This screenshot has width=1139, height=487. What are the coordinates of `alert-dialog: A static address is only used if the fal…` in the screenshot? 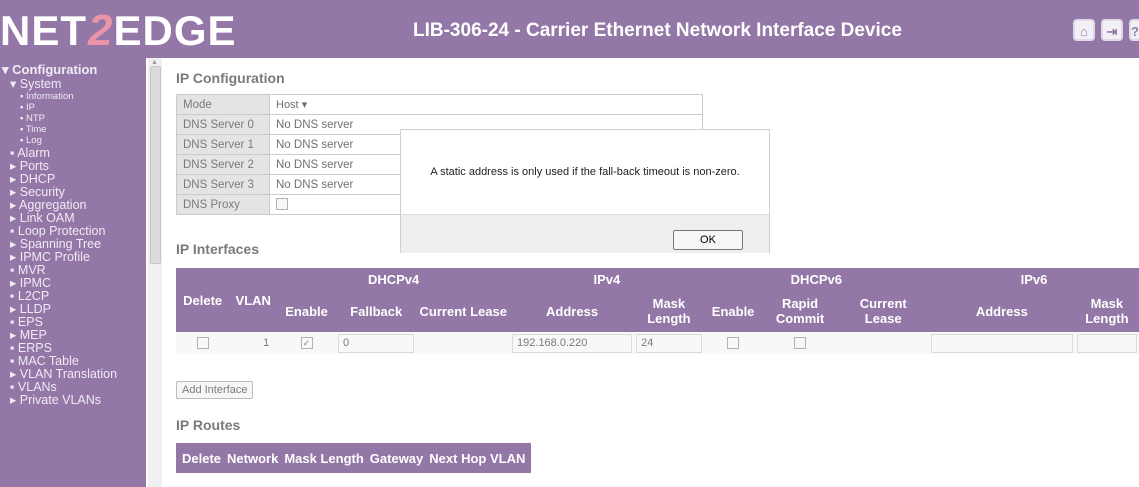 It's located at (585, 191).